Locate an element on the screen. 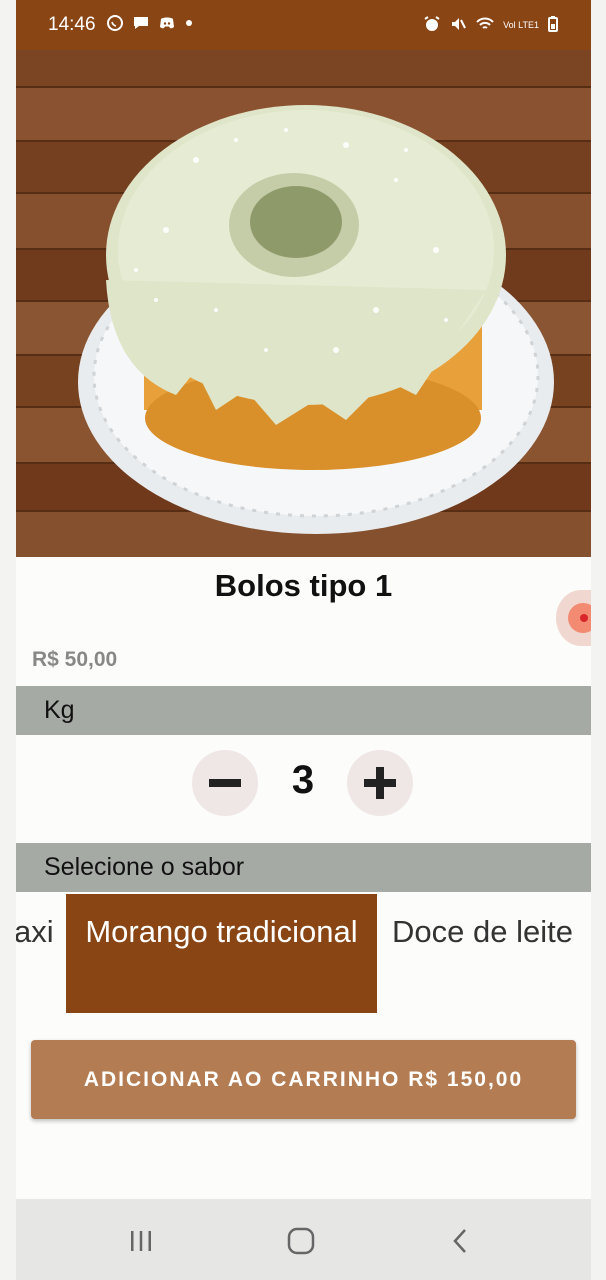  minus-icon is located at coordinates (225, 783).